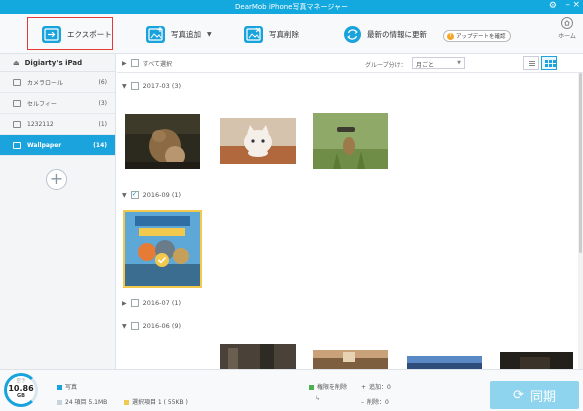  I want to click on selected-photo-frame, so click(162, 249).